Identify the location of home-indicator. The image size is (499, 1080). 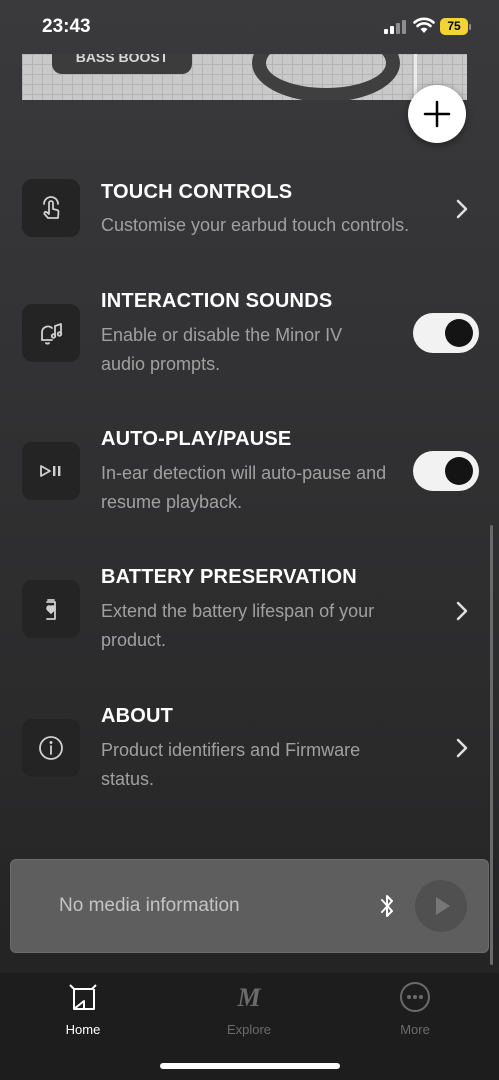
(250, 1066).